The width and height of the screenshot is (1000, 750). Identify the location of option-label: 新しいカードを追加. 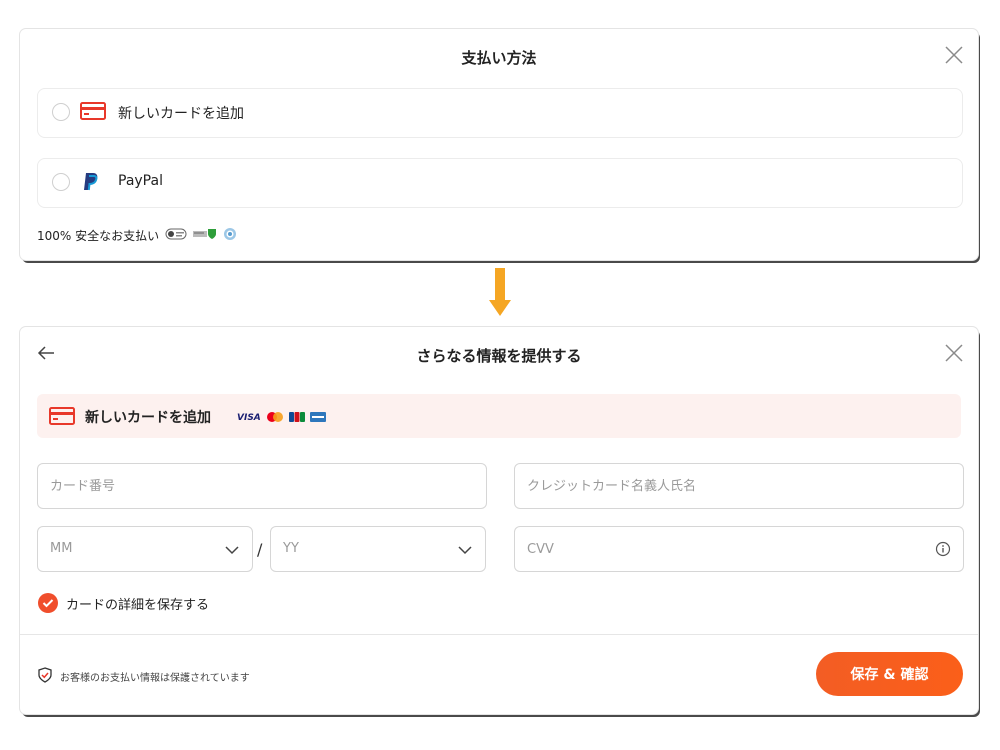
(181, 114).